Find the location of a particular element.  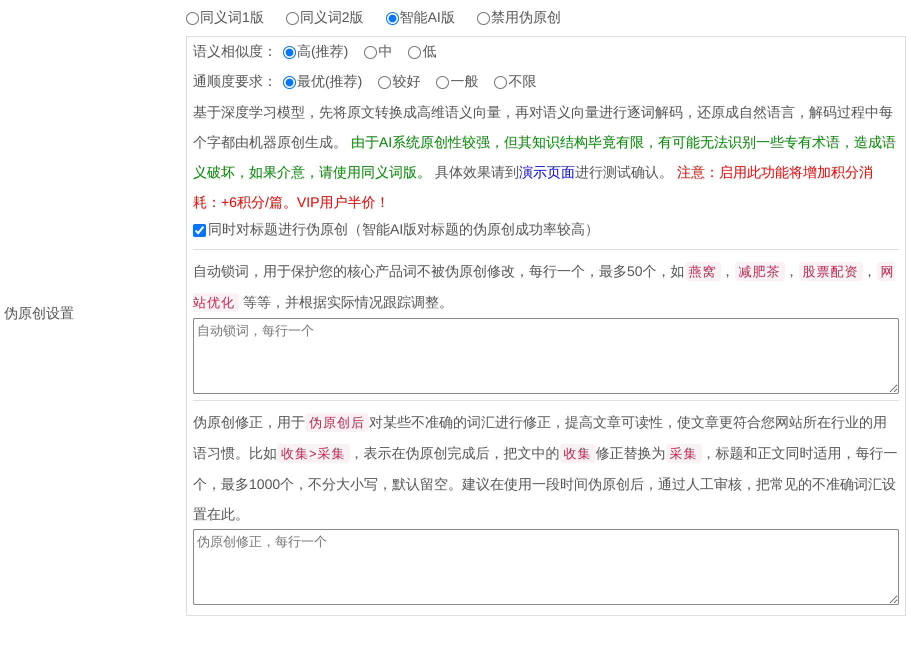

radio-label: 最优(推荐) is located at coordinates (329, 82).